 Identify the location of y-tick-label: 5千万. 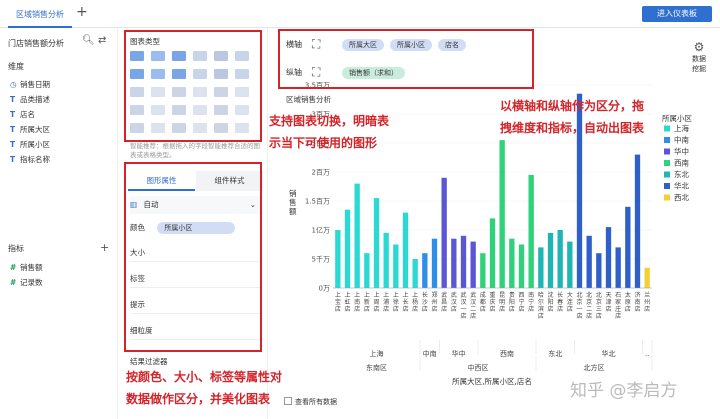
(321, 259).